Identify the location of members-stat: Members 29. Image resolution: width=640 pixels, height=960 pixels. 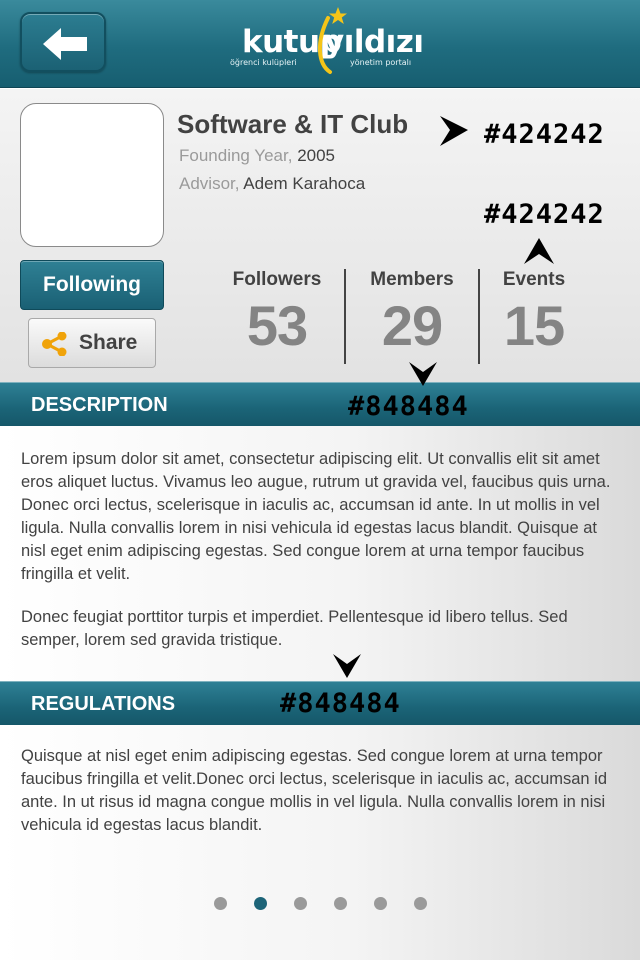
(412, 313).